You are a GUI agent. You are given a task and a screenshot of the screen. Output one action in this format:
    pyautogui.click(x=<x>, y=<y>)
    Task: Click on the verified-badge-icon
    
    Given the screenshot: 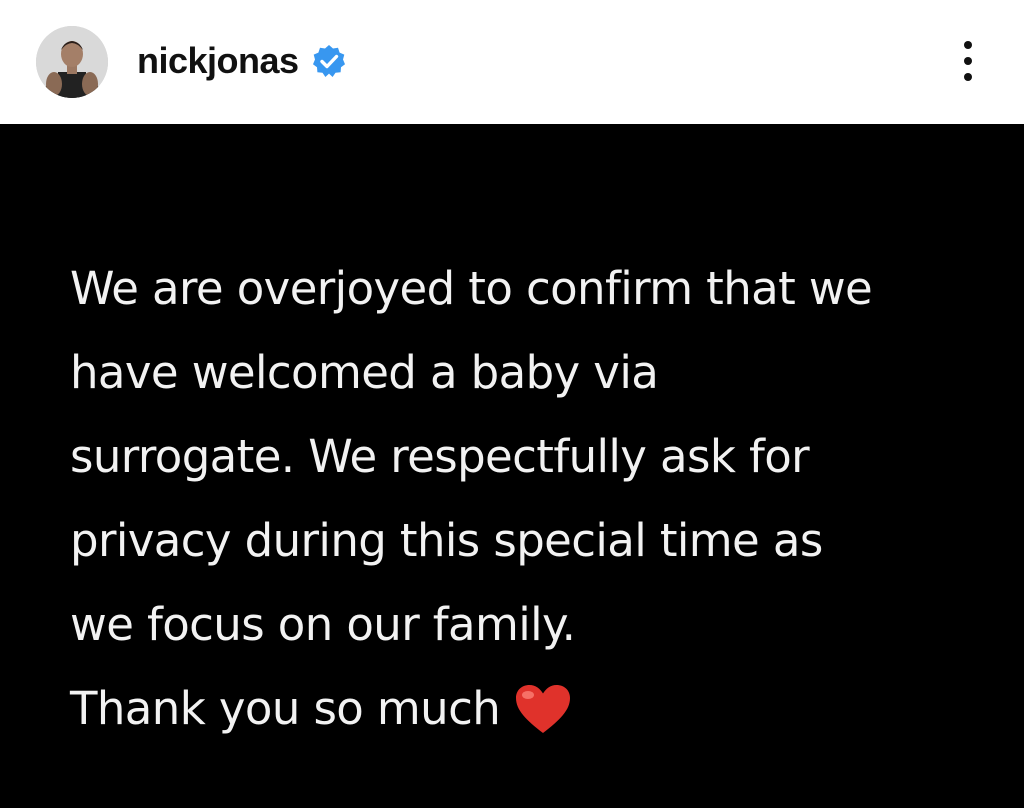 What is the action you would take?
    pyautogui.click(x=329, y=61)
    